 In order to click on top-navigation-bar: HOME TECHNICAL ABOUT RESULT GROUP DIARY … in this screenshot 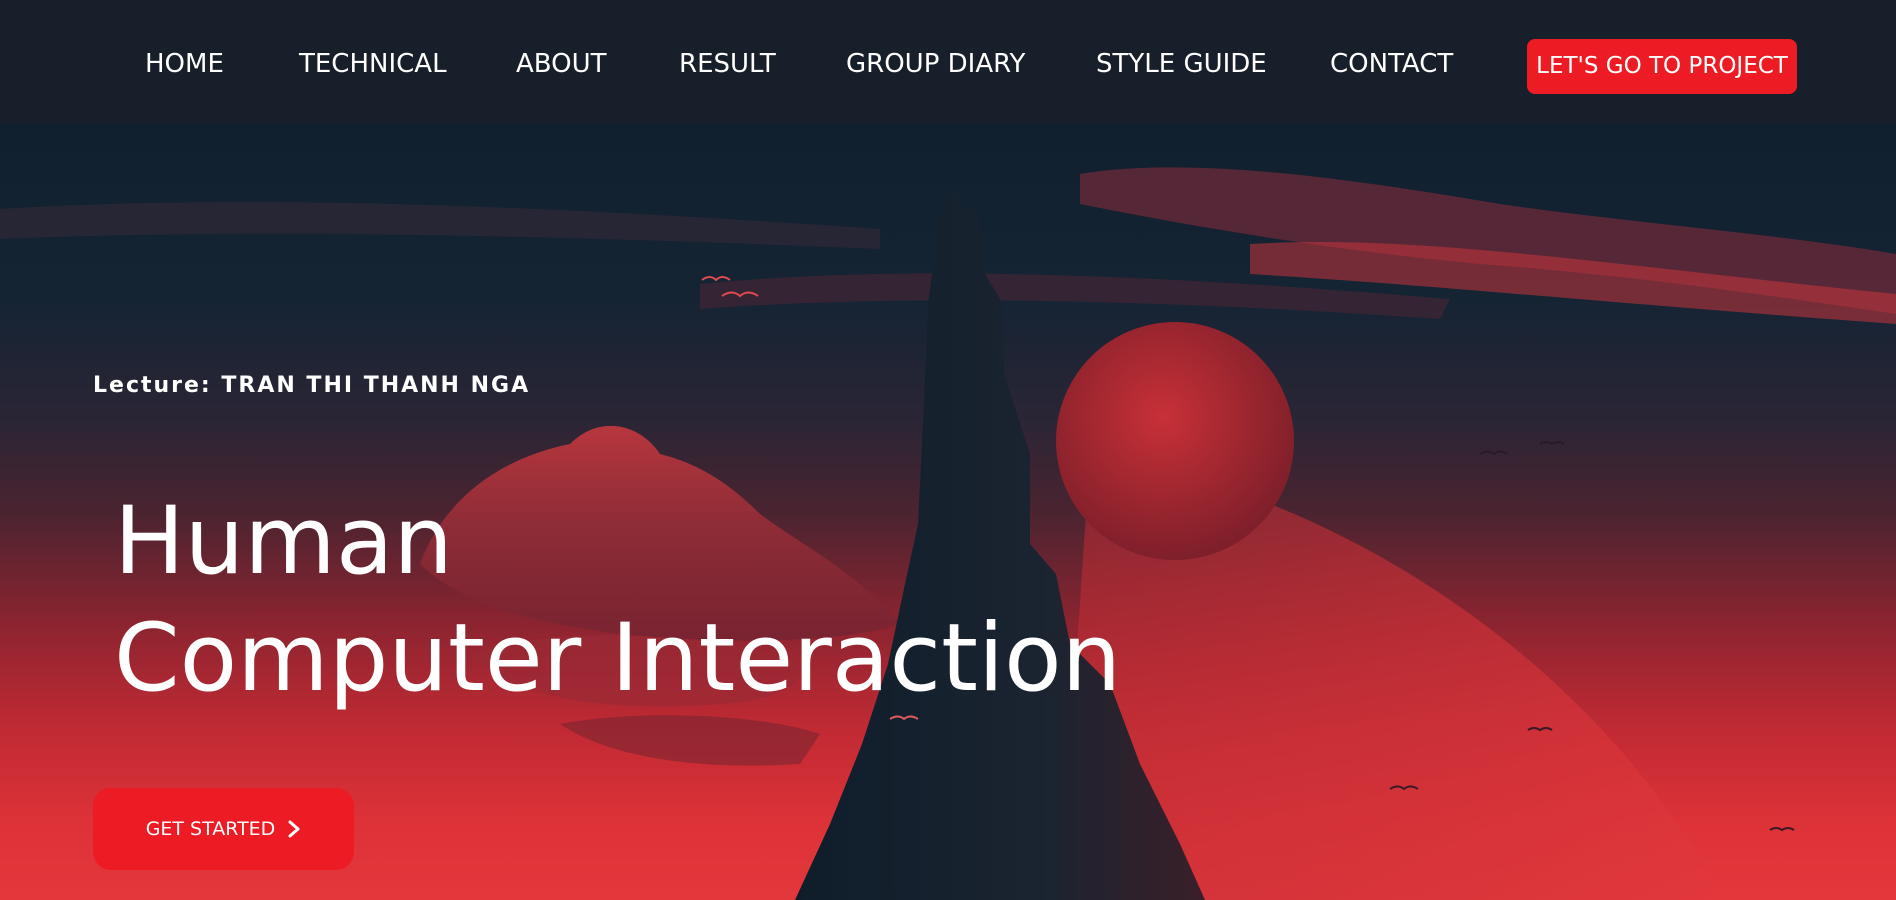, I will do `click(948, 62)`.